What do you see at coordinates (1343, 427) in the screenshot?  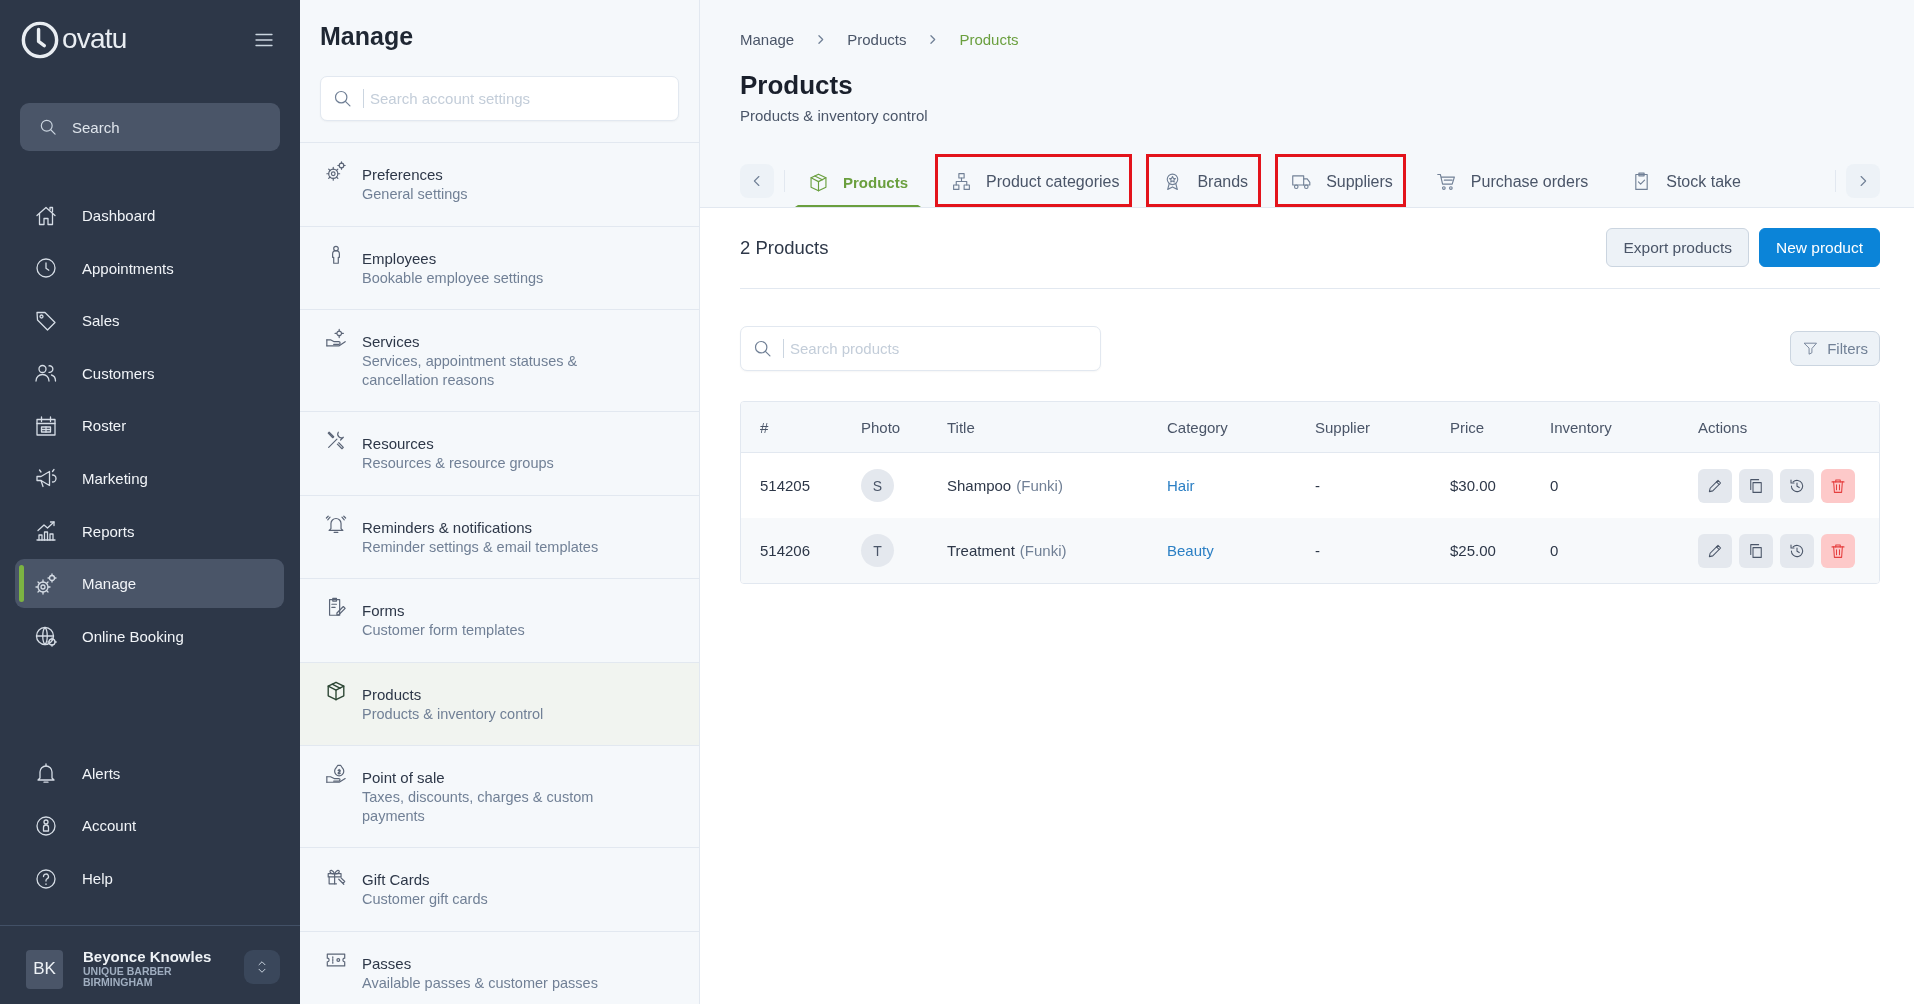 I see `column-header: Supplier` at bounding box center [1343, 427].